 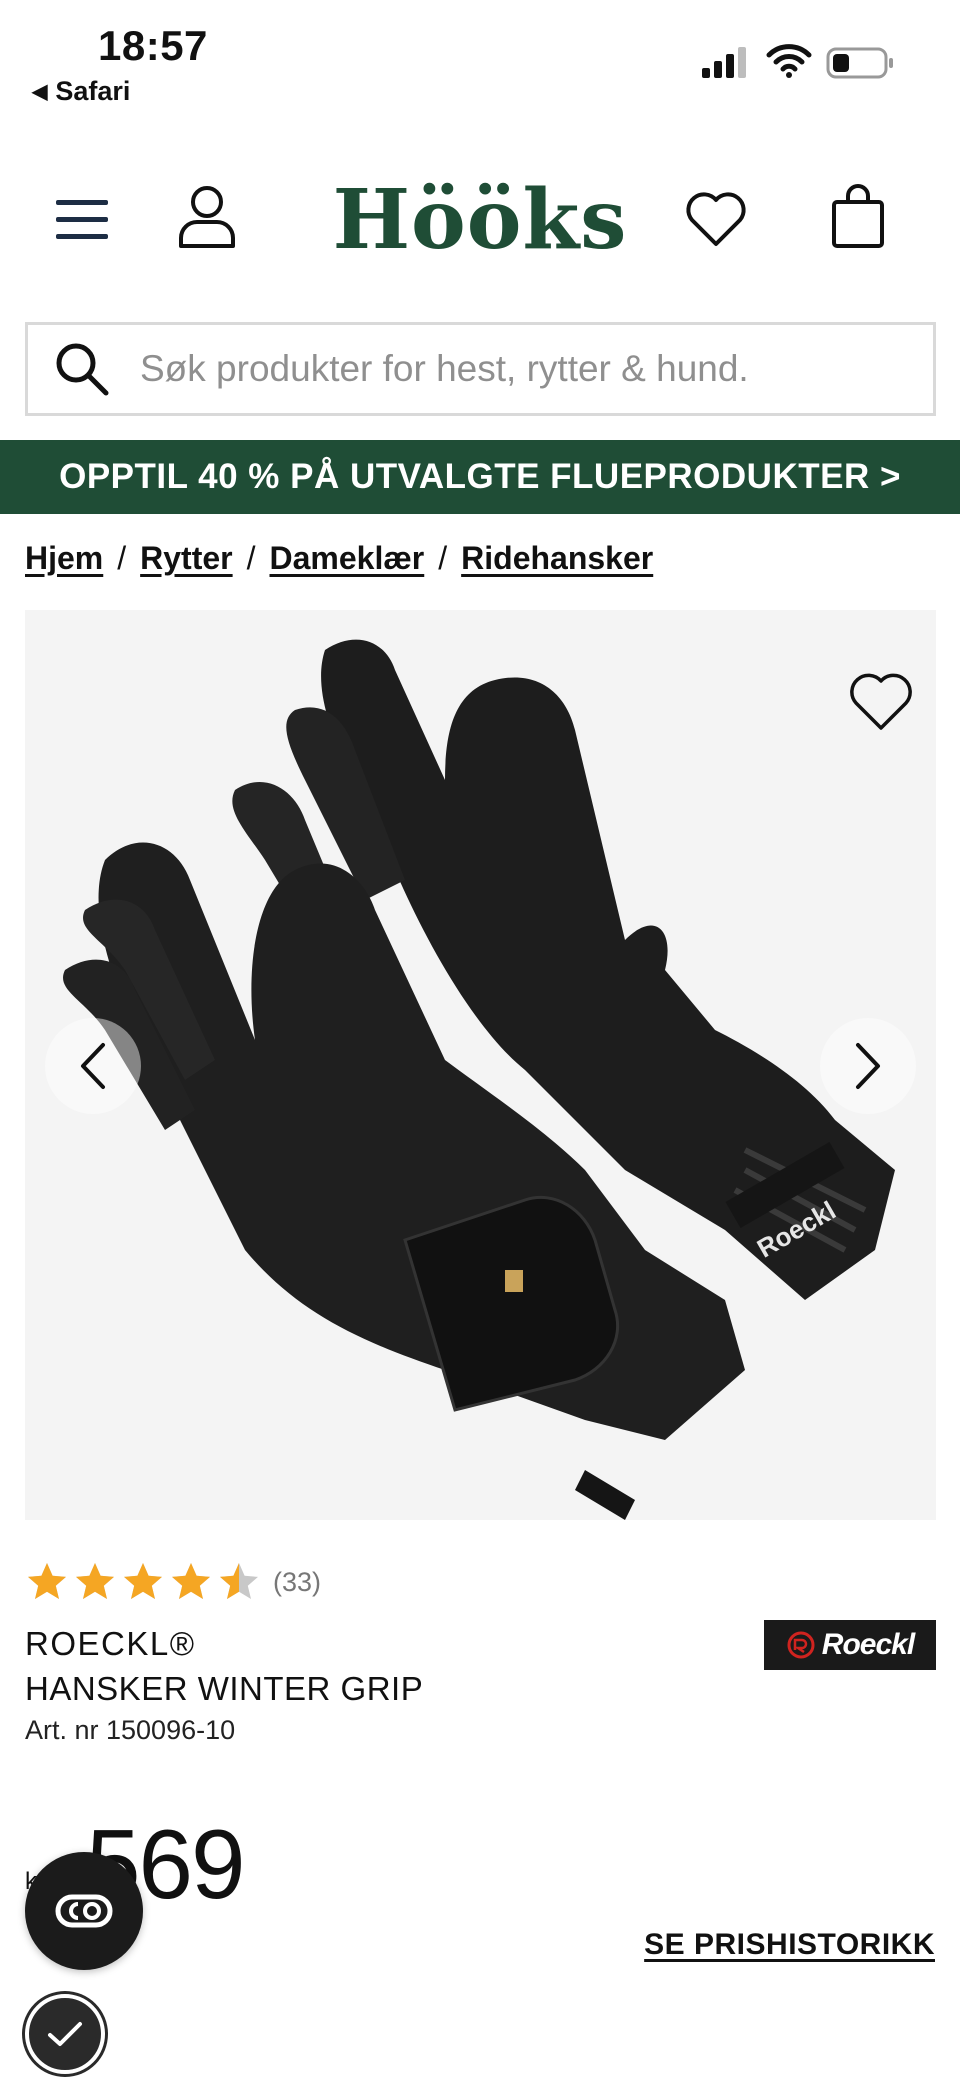 What do you see at coordinates (186, 558) in the screenshot?
I see `breadcrumb-rytter: Rytter` at bounding box center [186, 558].